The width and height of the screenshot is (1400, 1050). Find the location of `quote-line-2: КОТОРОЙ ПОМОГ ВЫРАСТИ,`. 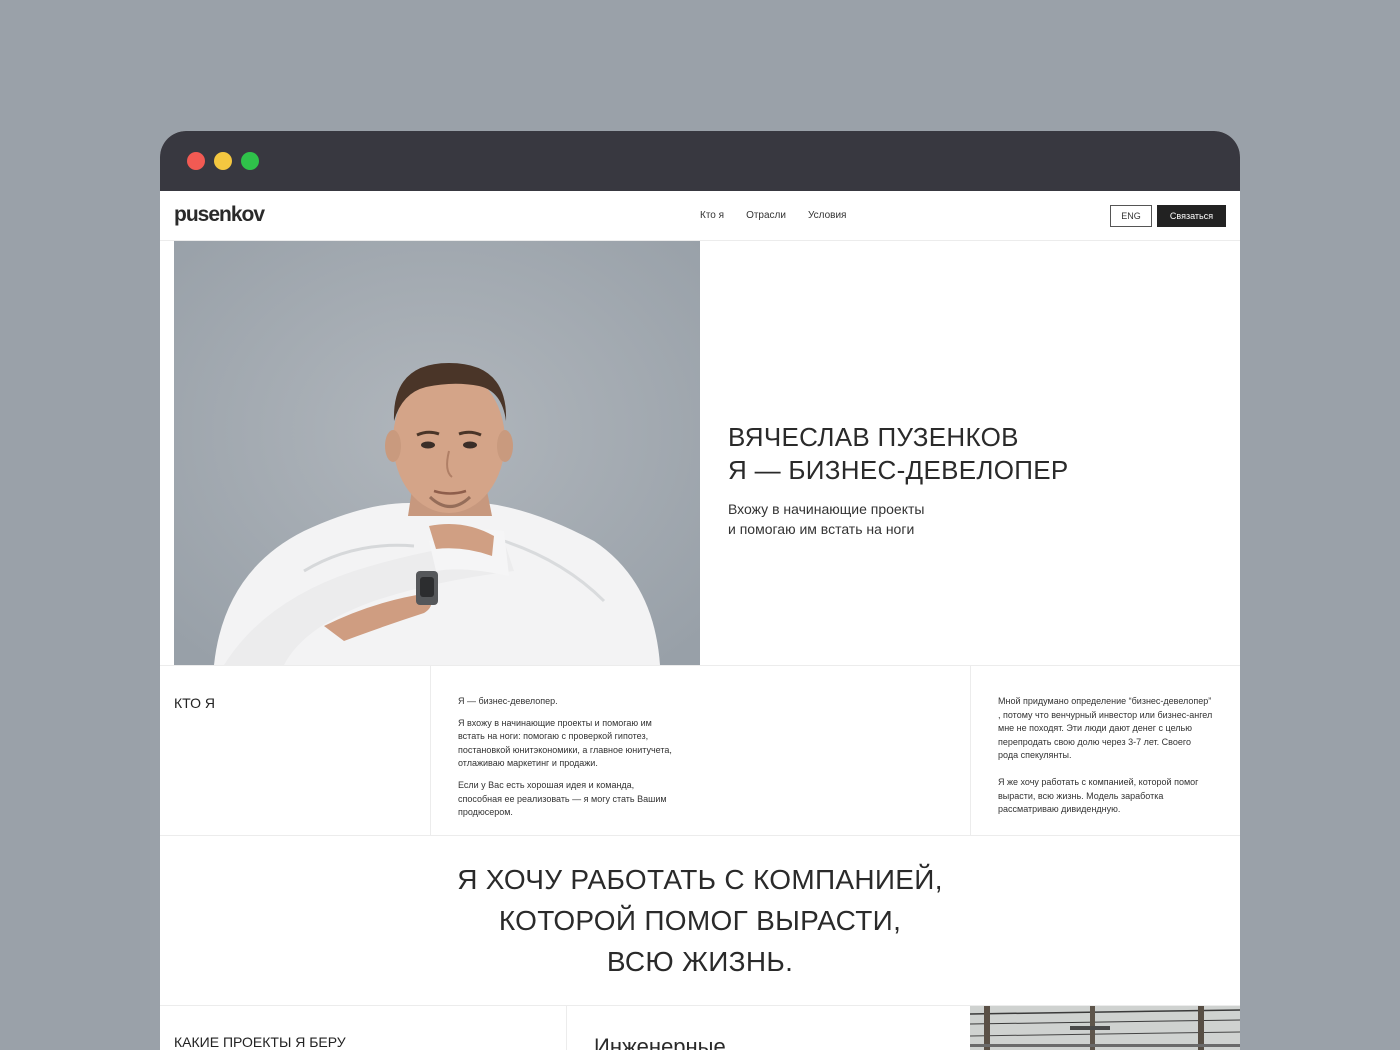

quote-line-2: КОТОРОЙ ПОМОГ ВЫРАСТИ, is located at coordinates (700, 920).